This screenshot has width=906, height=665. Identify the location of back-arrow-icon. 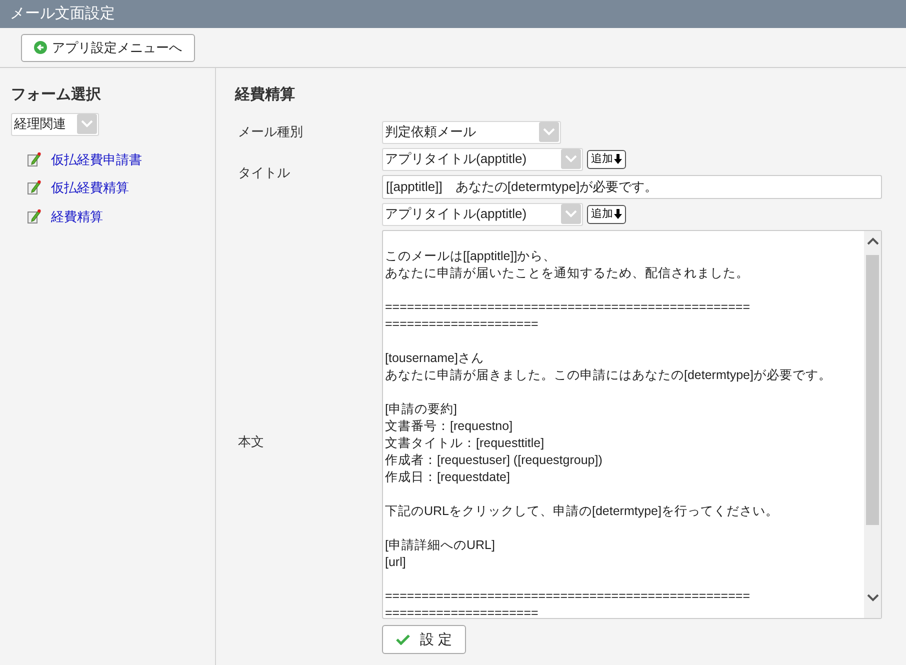
(40, 47).